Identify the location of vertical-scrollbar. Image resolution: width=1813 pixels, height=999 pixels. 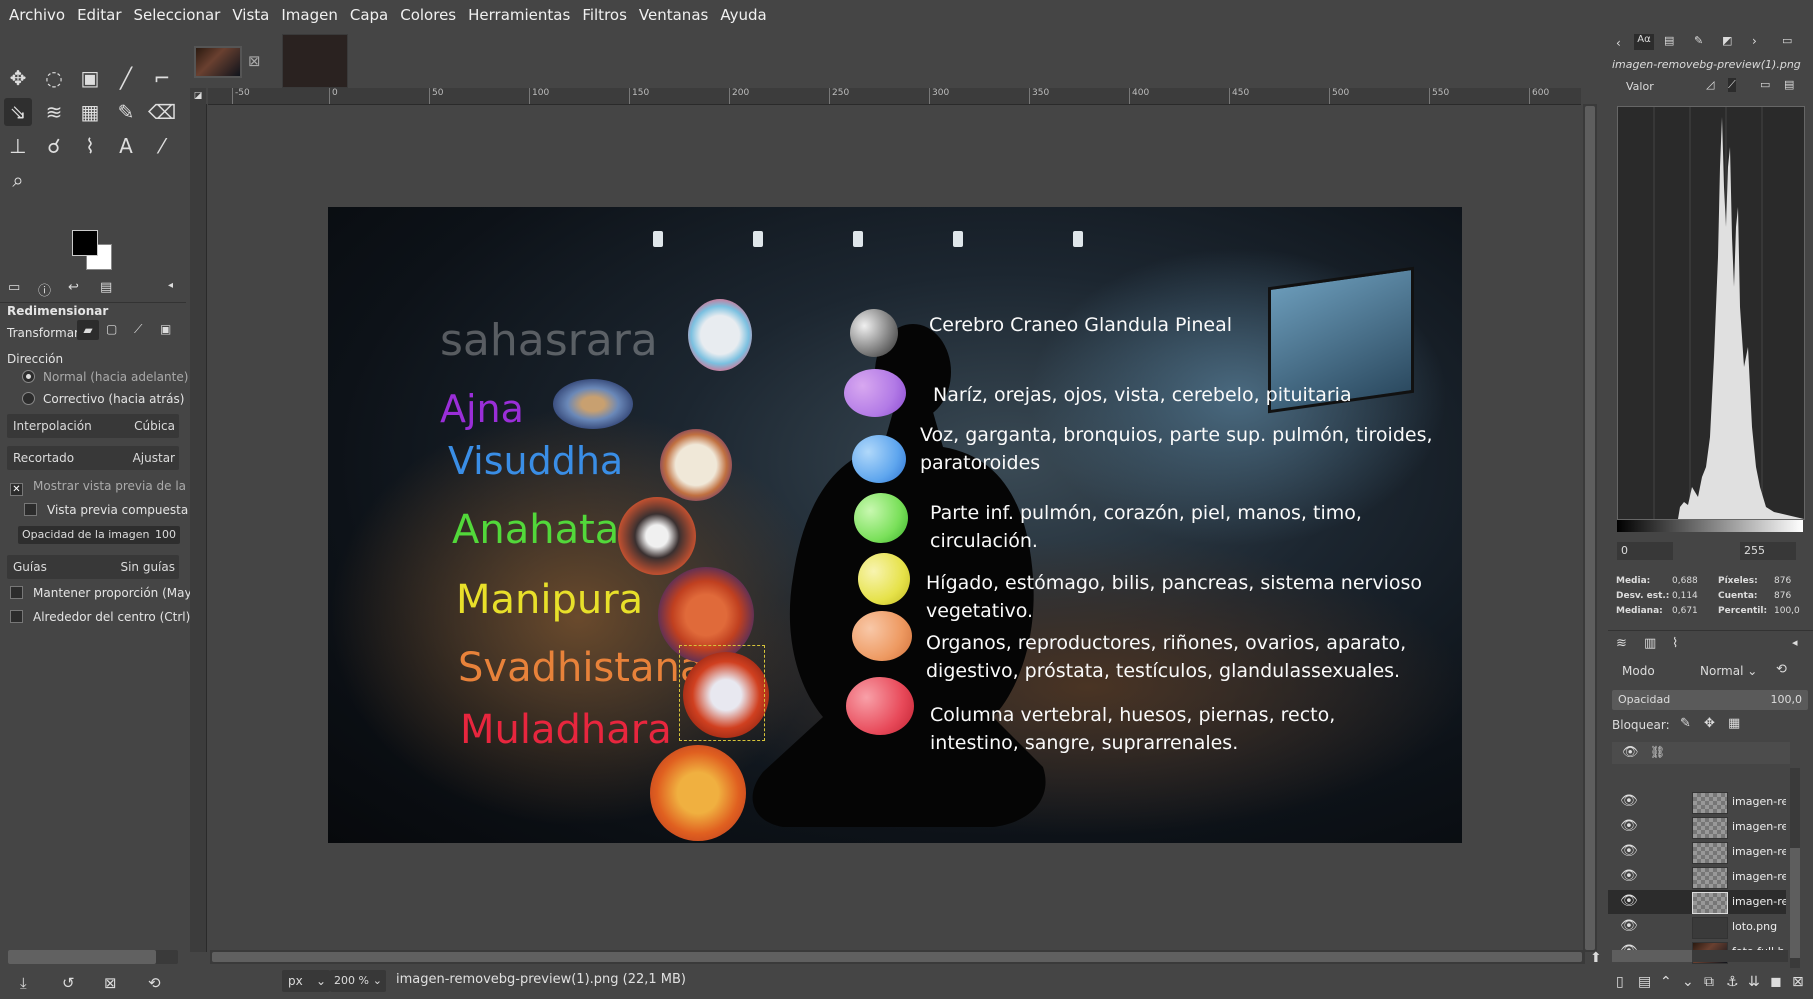
(1590, 528).